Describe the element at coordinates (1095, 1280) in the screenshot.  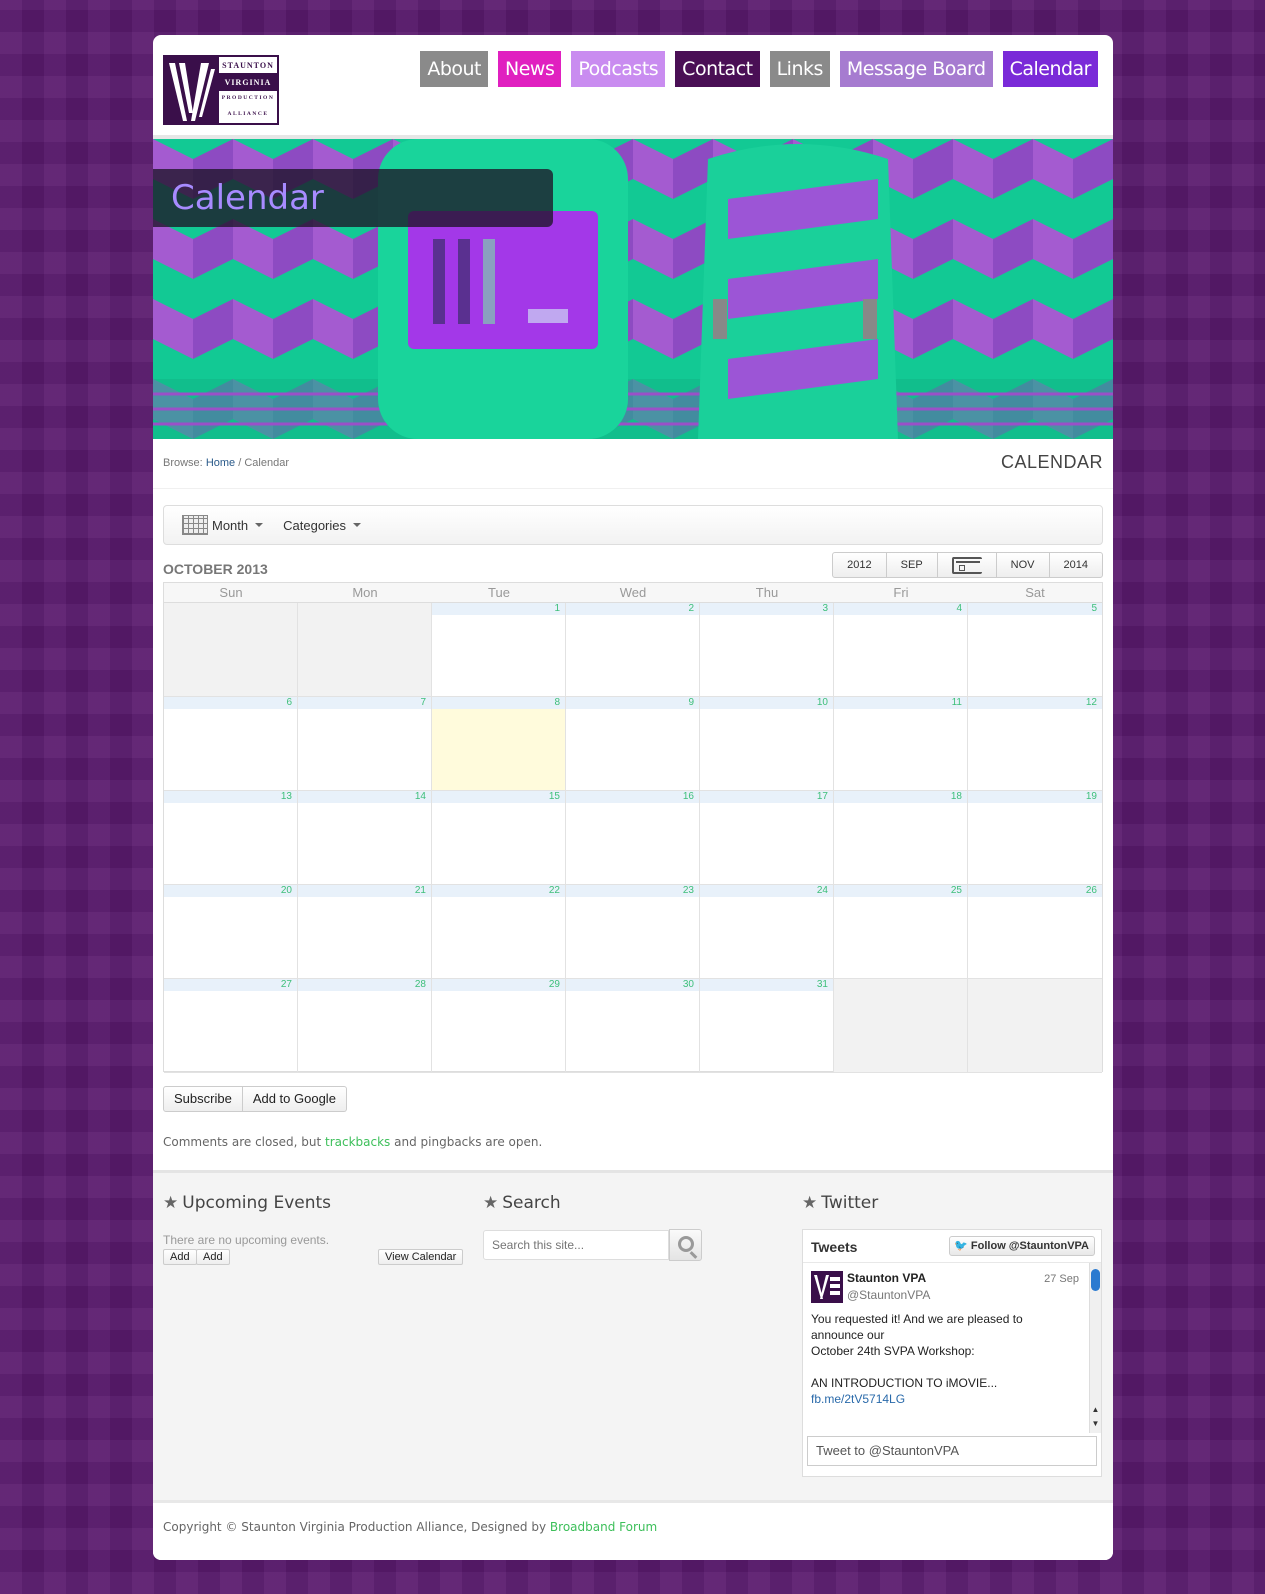
I see `scrollbar-thumb` at that location.